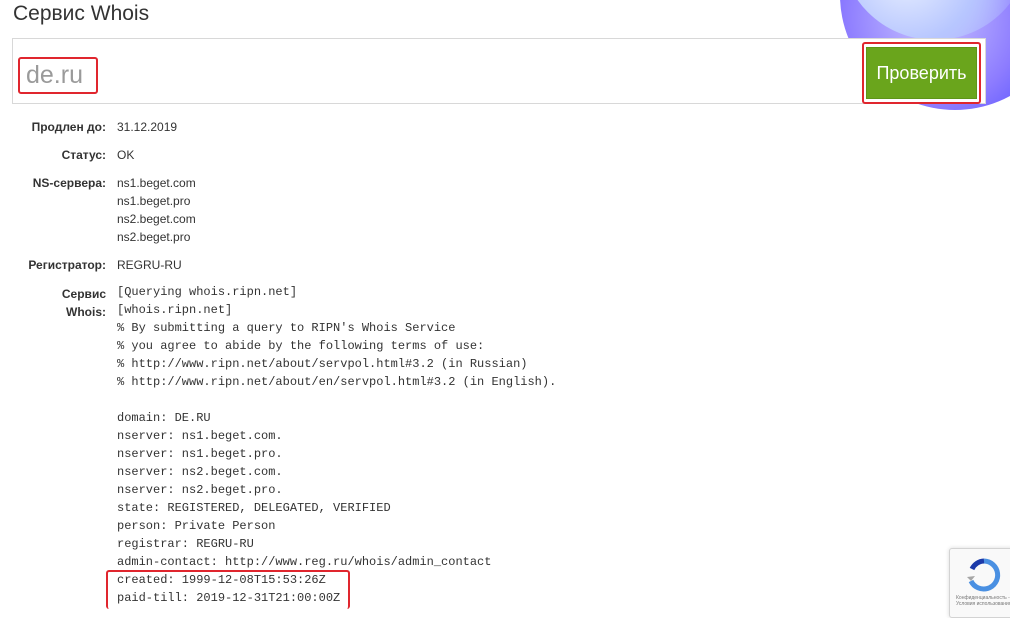 This screenshot has width=1010, height=618. I want to click on whois-label-line2: Whois:, so click(86, 312).